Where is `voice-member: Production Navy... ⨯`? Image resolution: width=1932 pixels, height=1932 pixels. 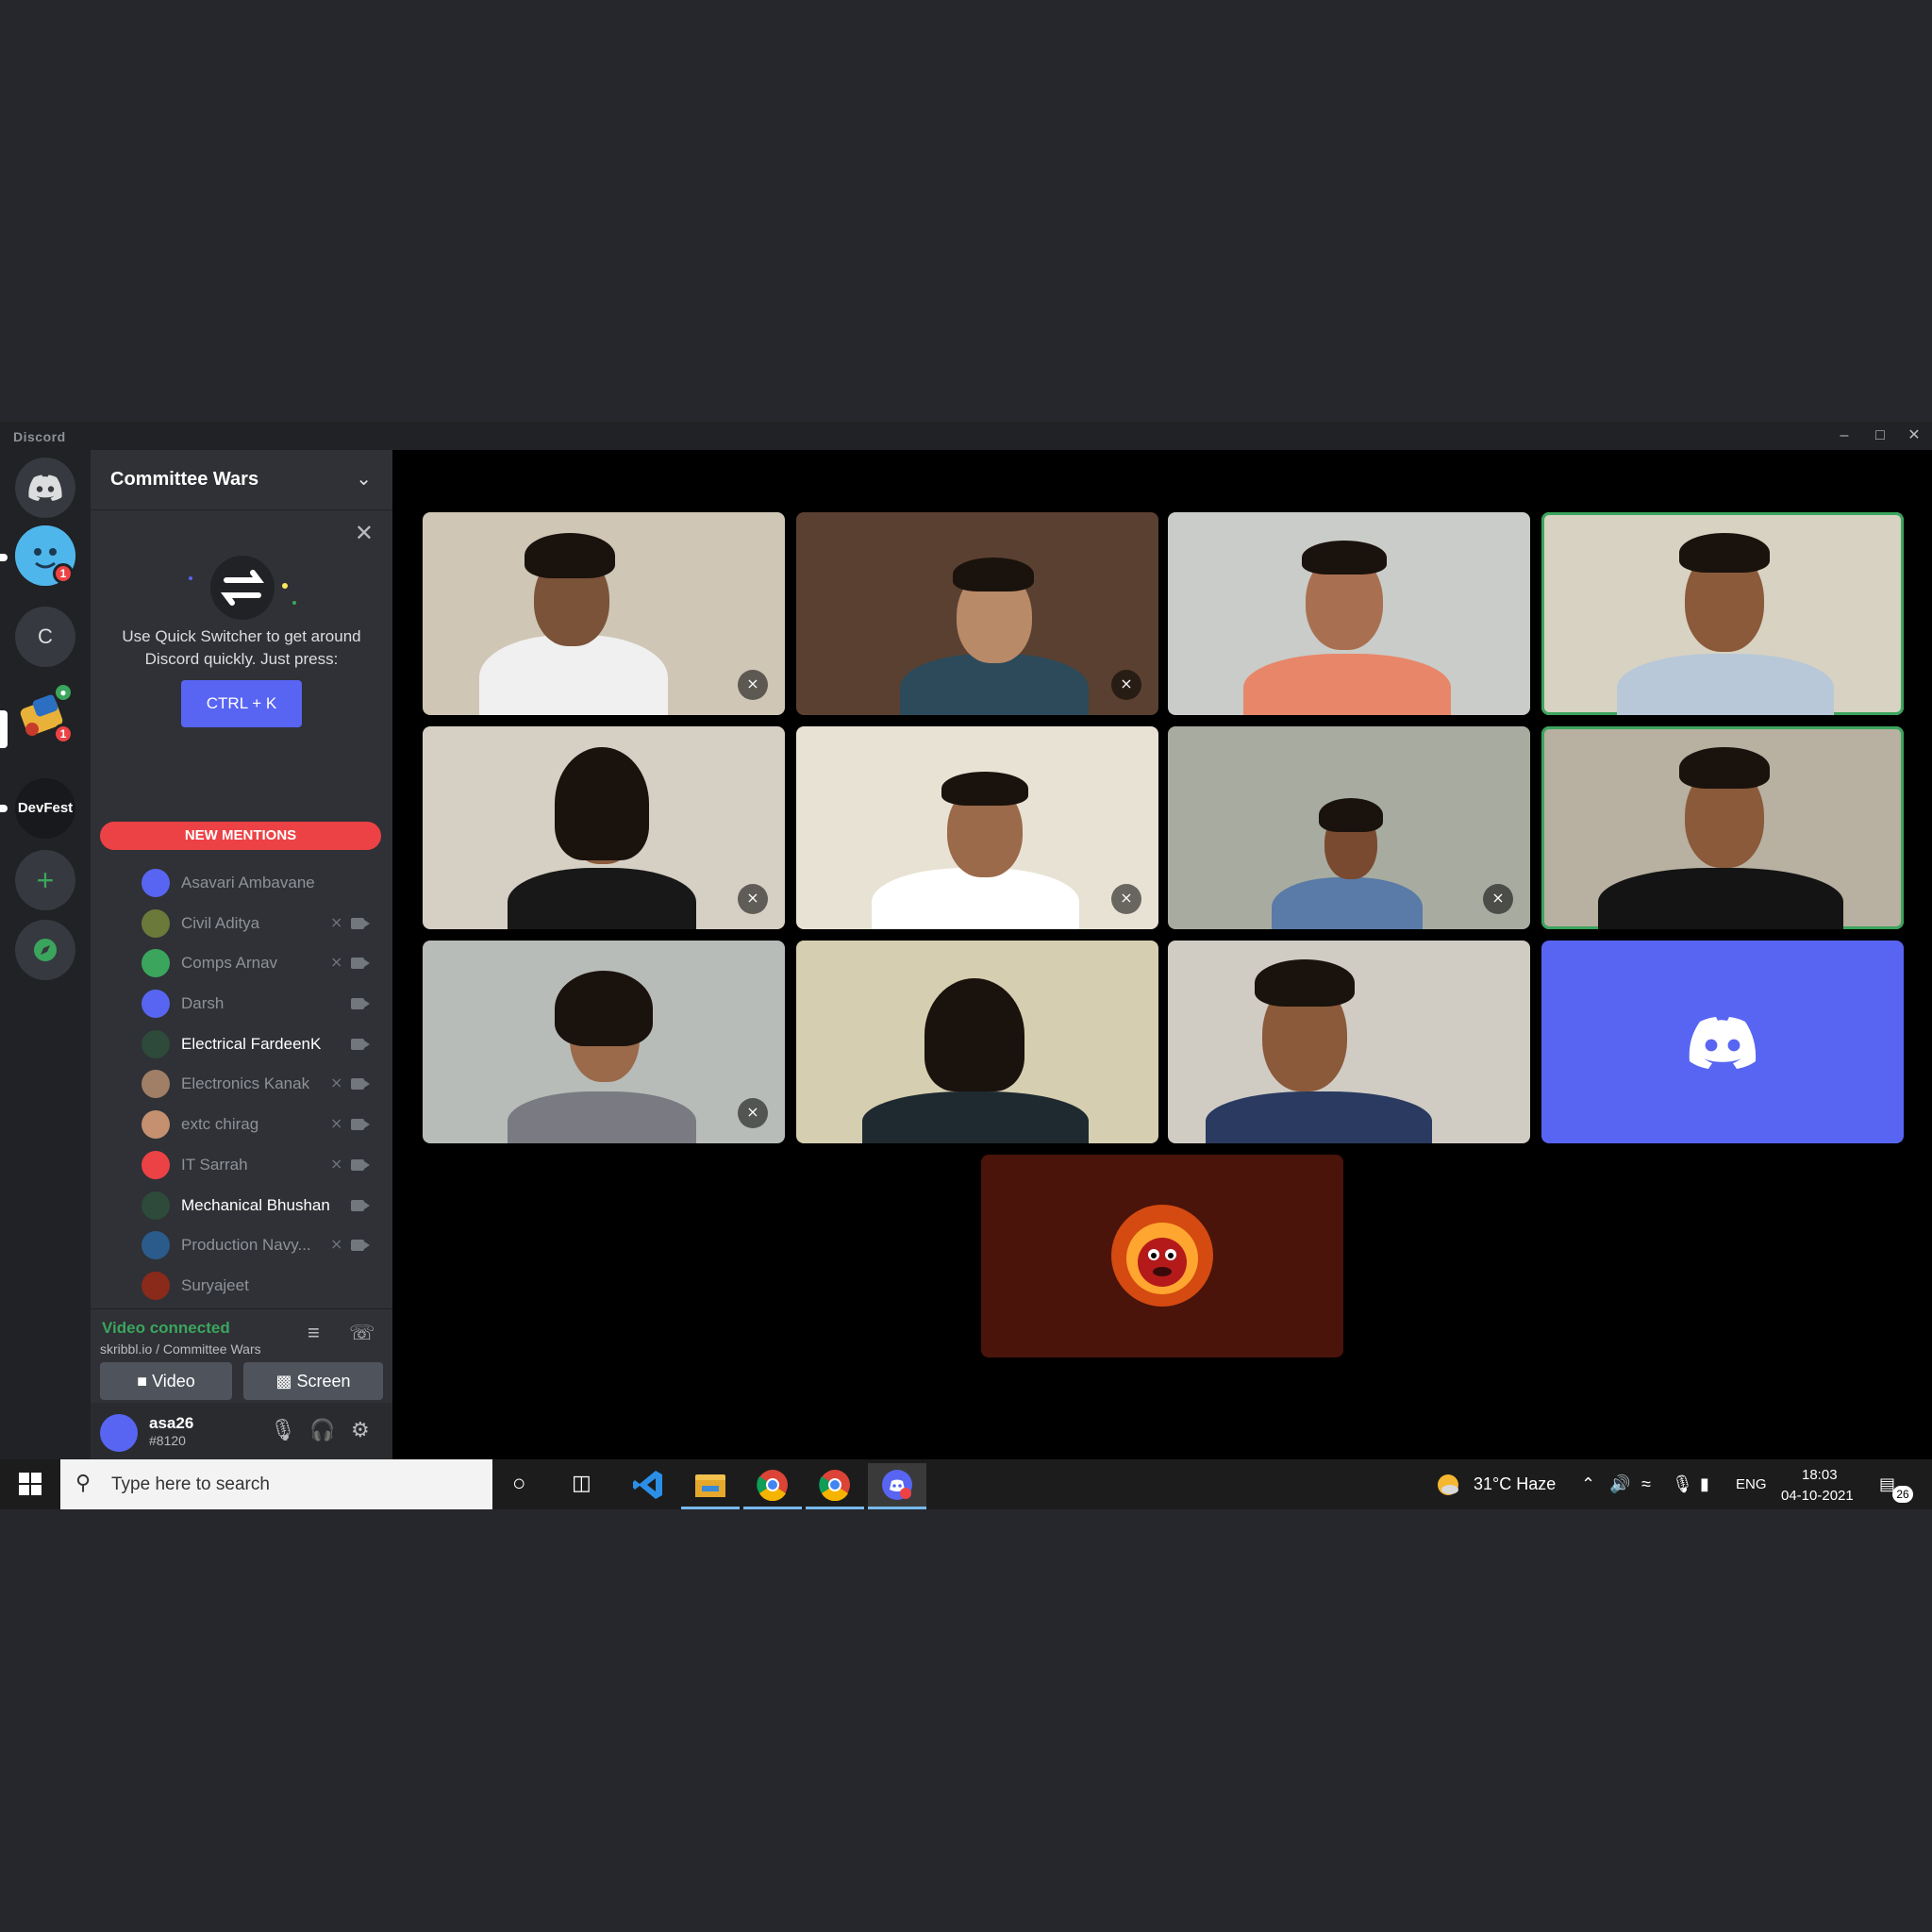
voice-member: Production Navy... ⨯ is located at coordinates (267, 1244).